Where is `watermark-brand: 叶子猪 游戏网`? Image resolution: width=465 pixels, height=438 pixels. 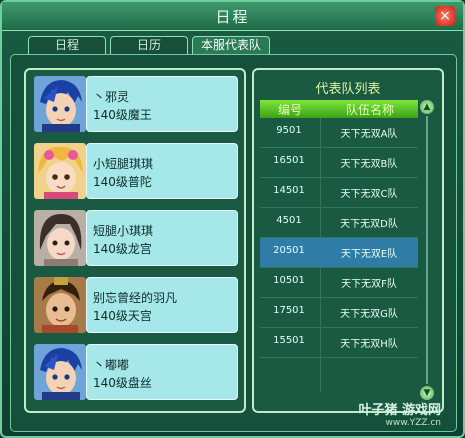 watermark-brand: 叶子猪 游戏网 is located at coordinates (399, 410).